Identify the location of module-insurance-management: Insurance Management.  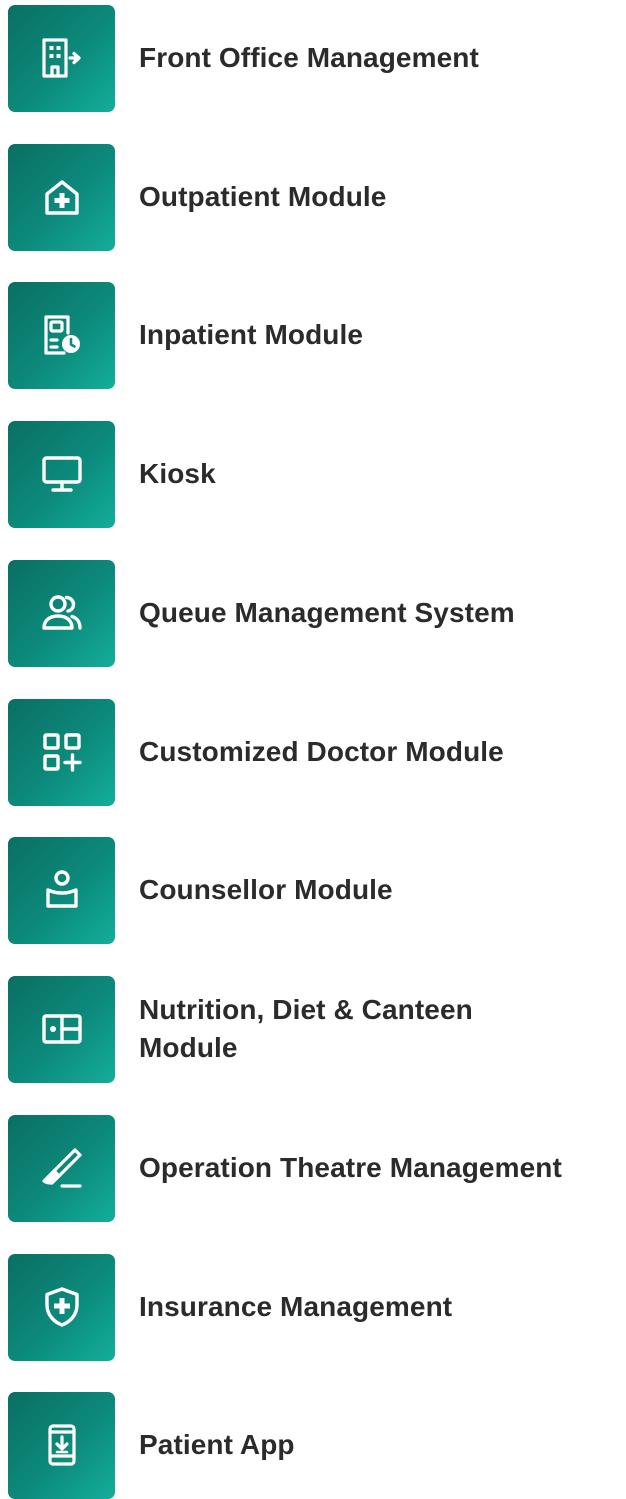
(314, 1307).